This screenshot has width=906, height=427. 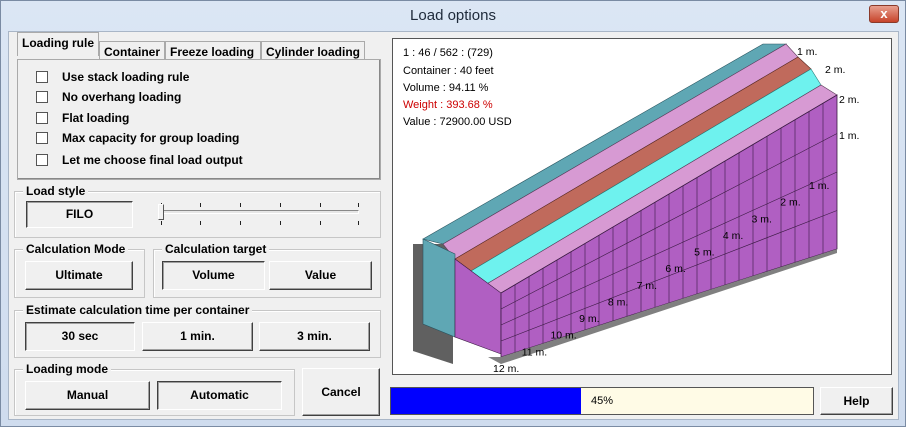 What do you see at coordinates (213, 51) in the screenshot?
I see `tab-freeze-loading: Freeze loading` at bounding box center [213, 51].